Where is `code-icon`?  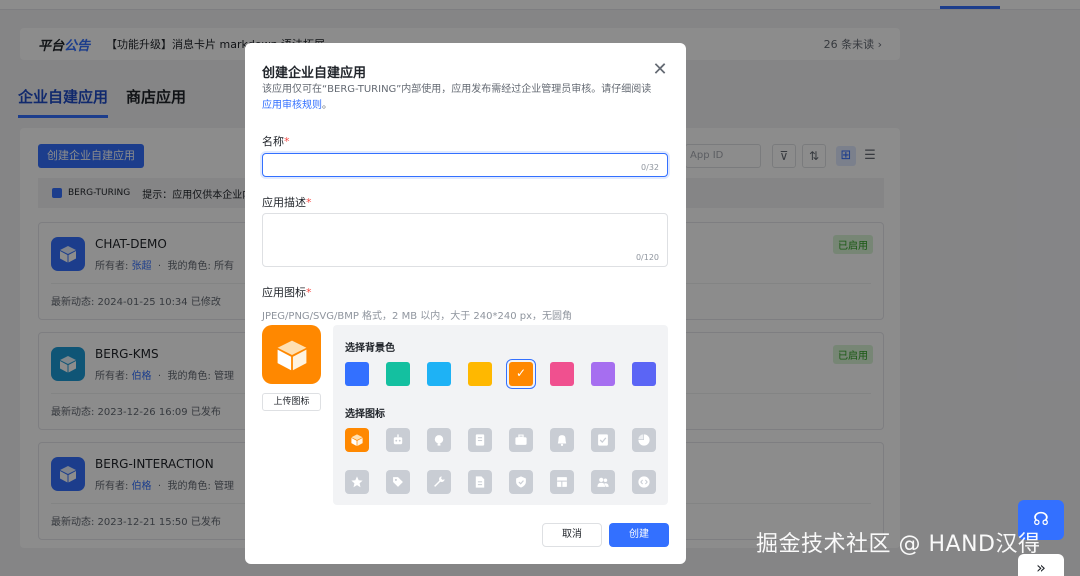 code-icon is located at coordinates (644, 482).